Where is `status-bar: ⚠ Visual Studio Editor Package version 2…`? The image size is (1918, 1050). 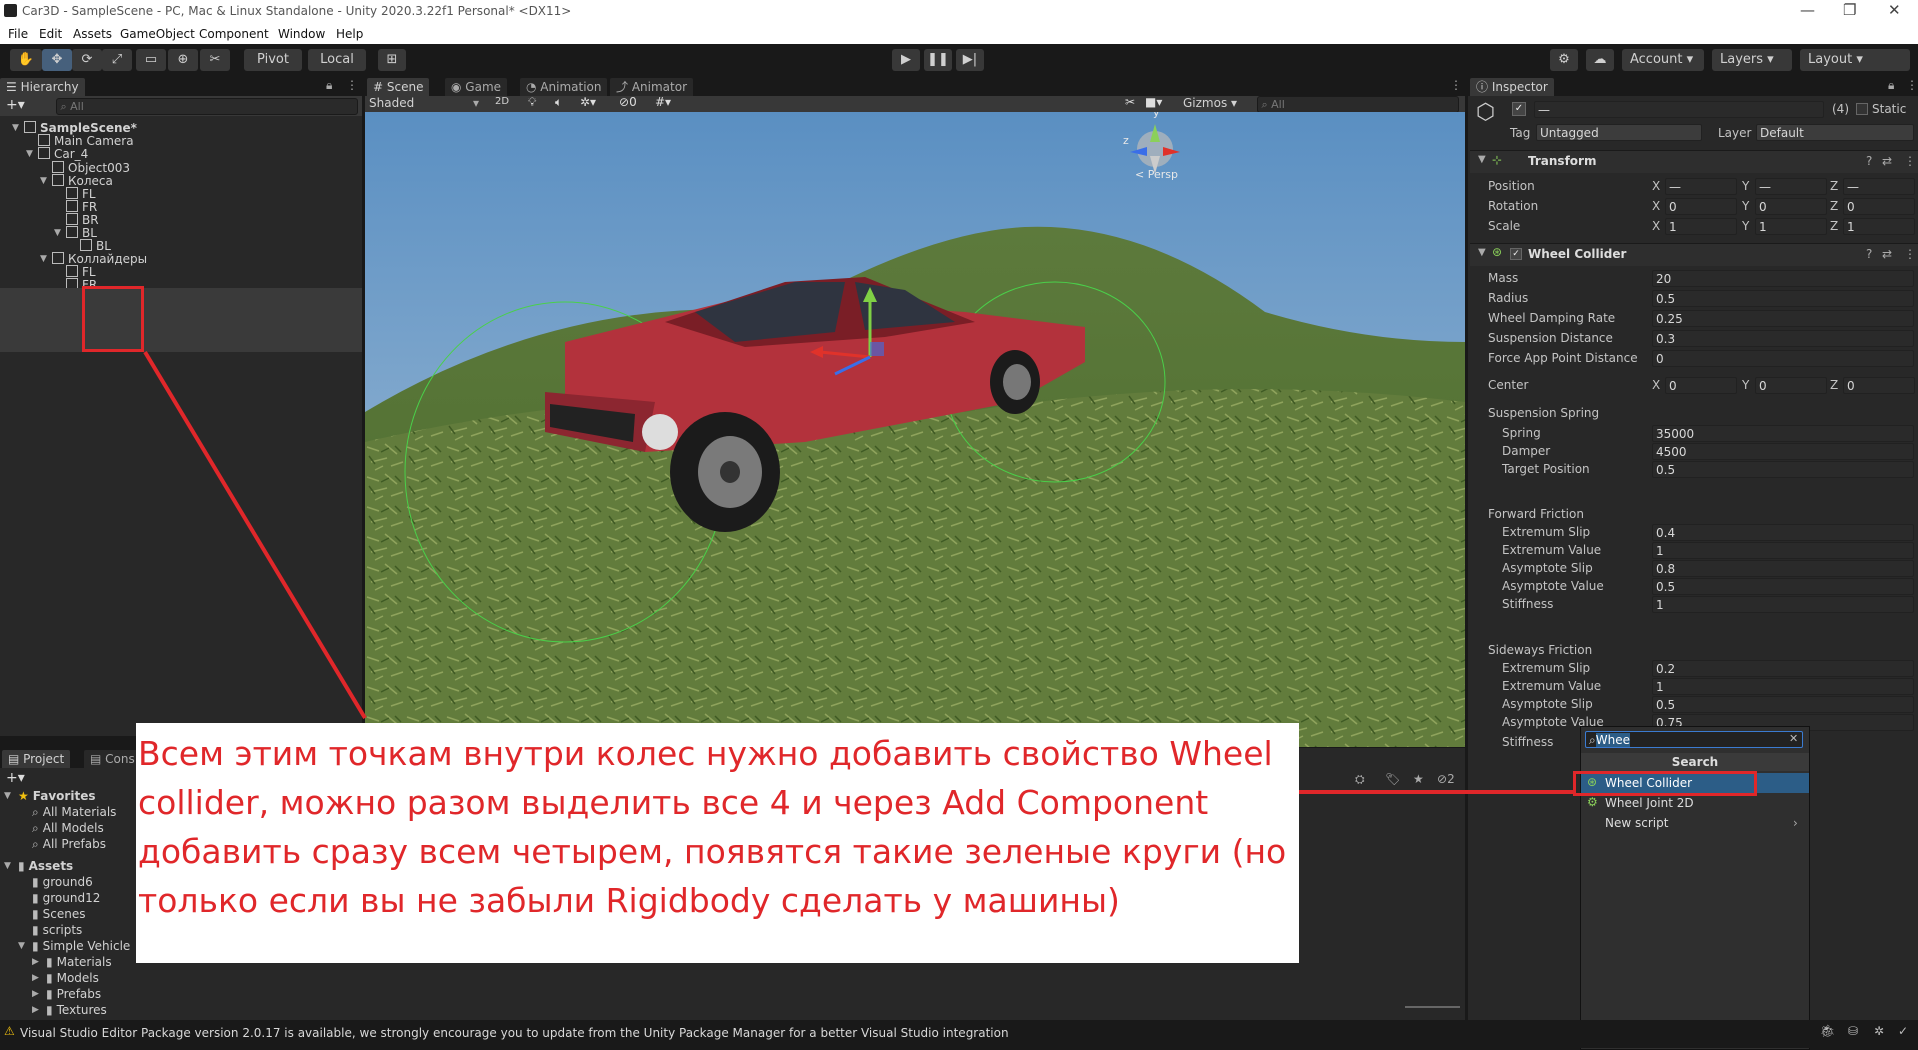
status-bar: ⚠ Visual Studio Editor Package version 2… is located at coordinates (959, 1034).